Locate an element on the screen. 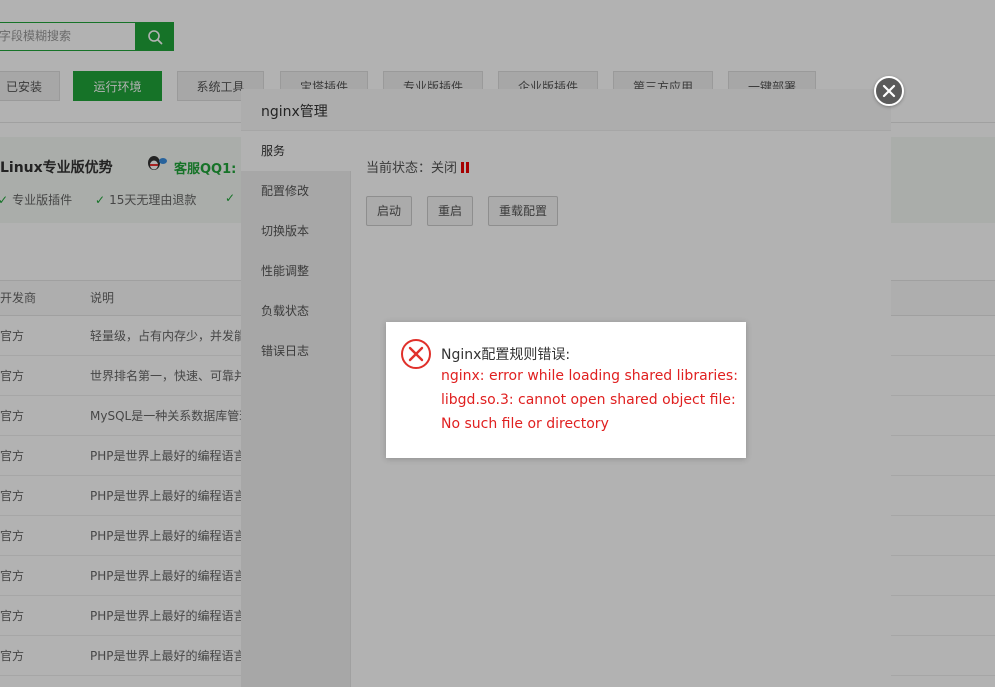 This screenshot has height=687, width=995. close-icon is located at coordinates (889, 91).